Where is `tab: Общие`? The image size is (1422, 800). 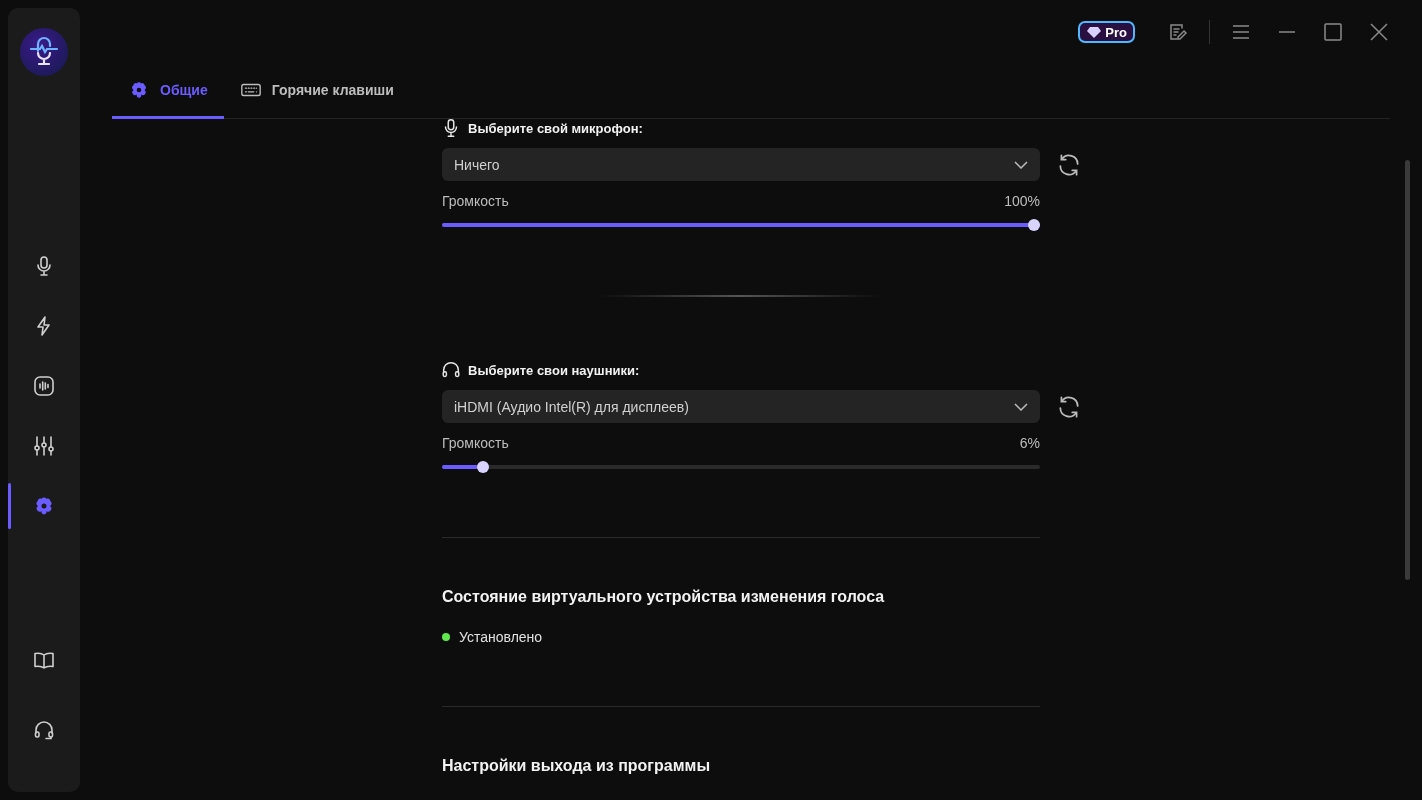 tab: Общие is located at coordinates (168, 91).